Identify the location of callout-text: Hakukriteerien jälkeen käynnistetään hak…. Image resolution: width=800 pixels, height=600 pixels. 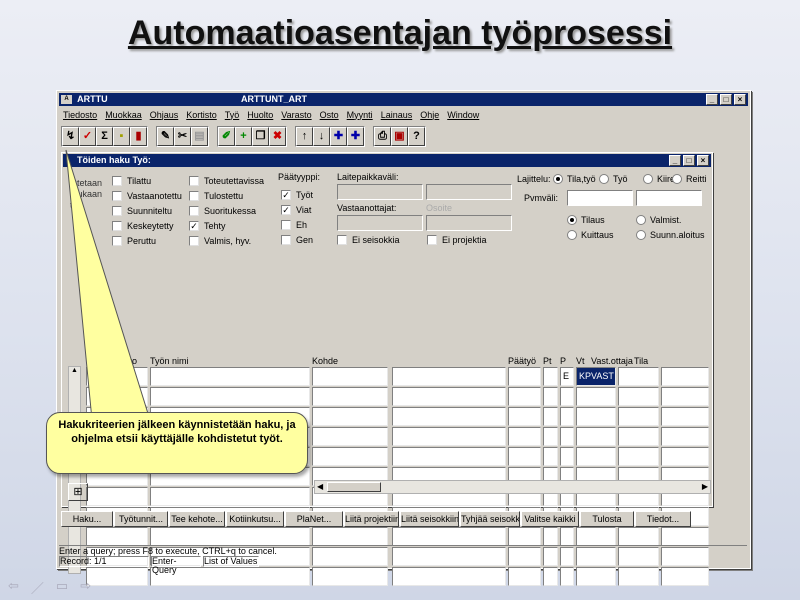
(177, 432).